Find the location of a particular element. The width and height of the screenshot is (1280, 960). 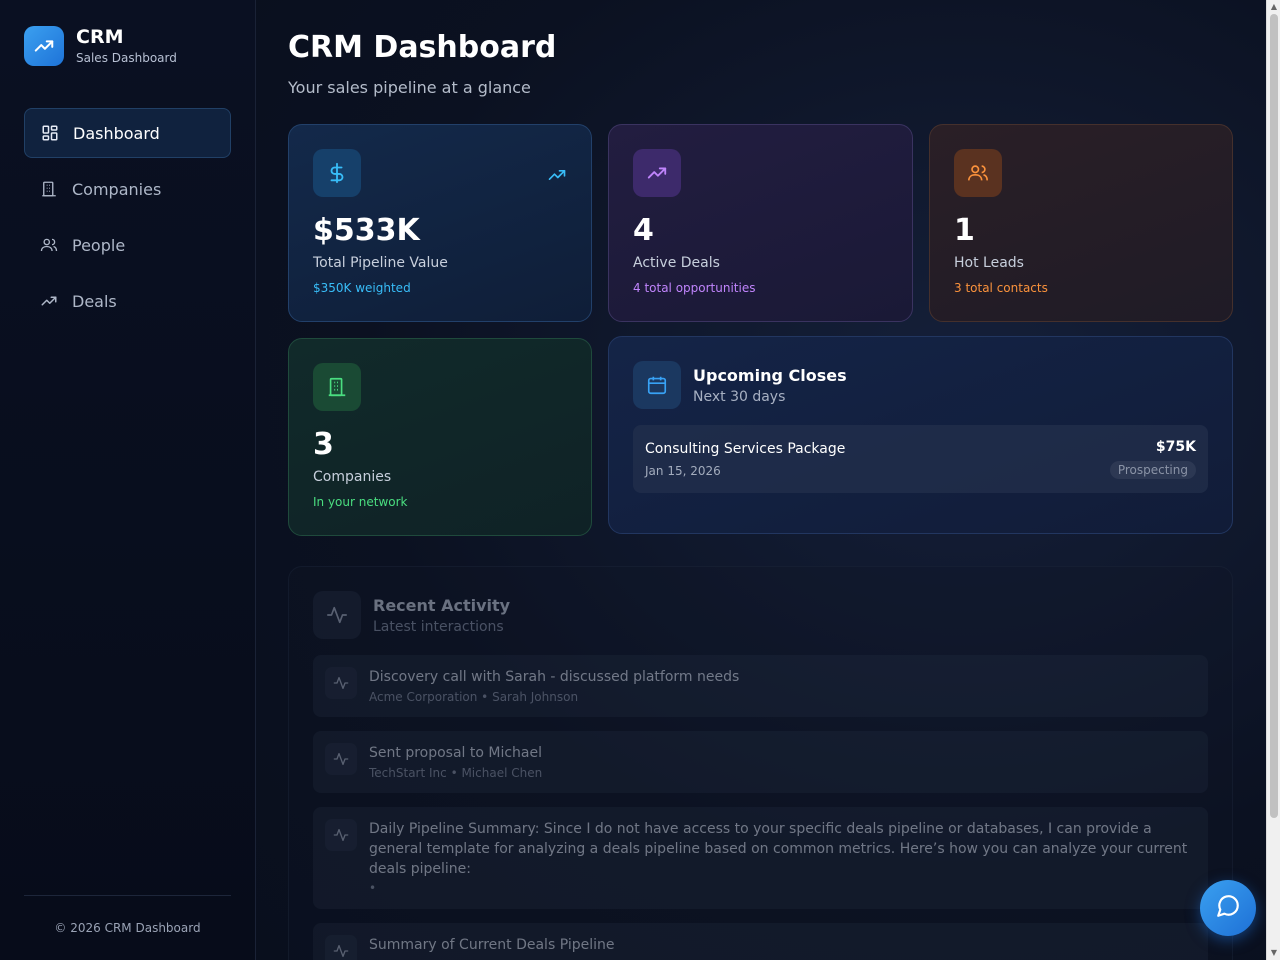

scroll-down-arrow-icon: ▼ is located at coordinates (1274, 953).